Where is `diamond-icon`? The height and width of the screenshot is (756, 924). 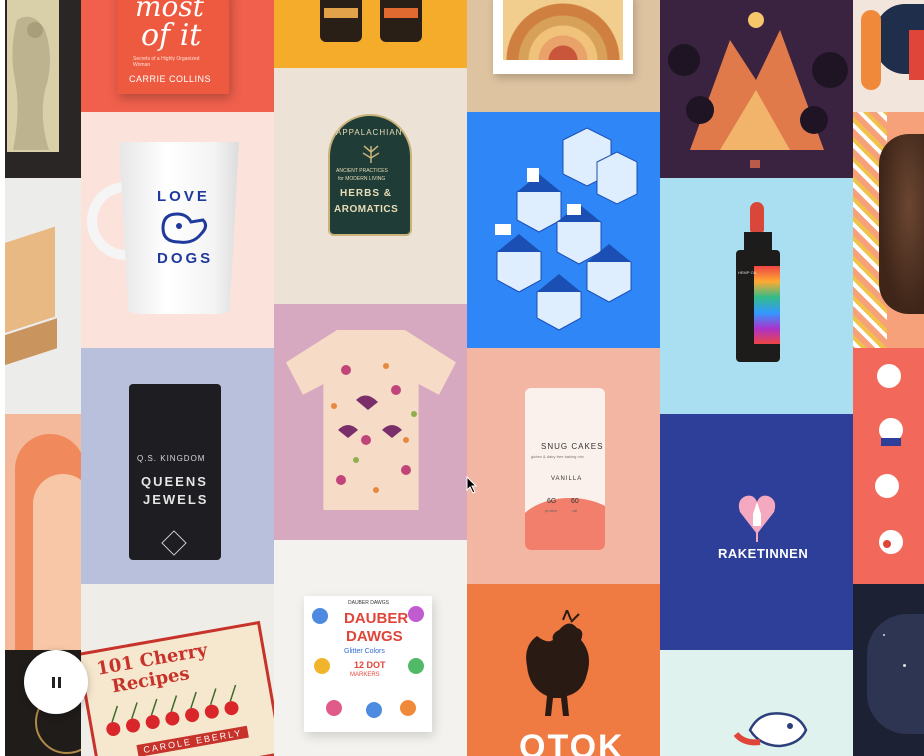 diamond-icon is located at coordinates (174, 543).